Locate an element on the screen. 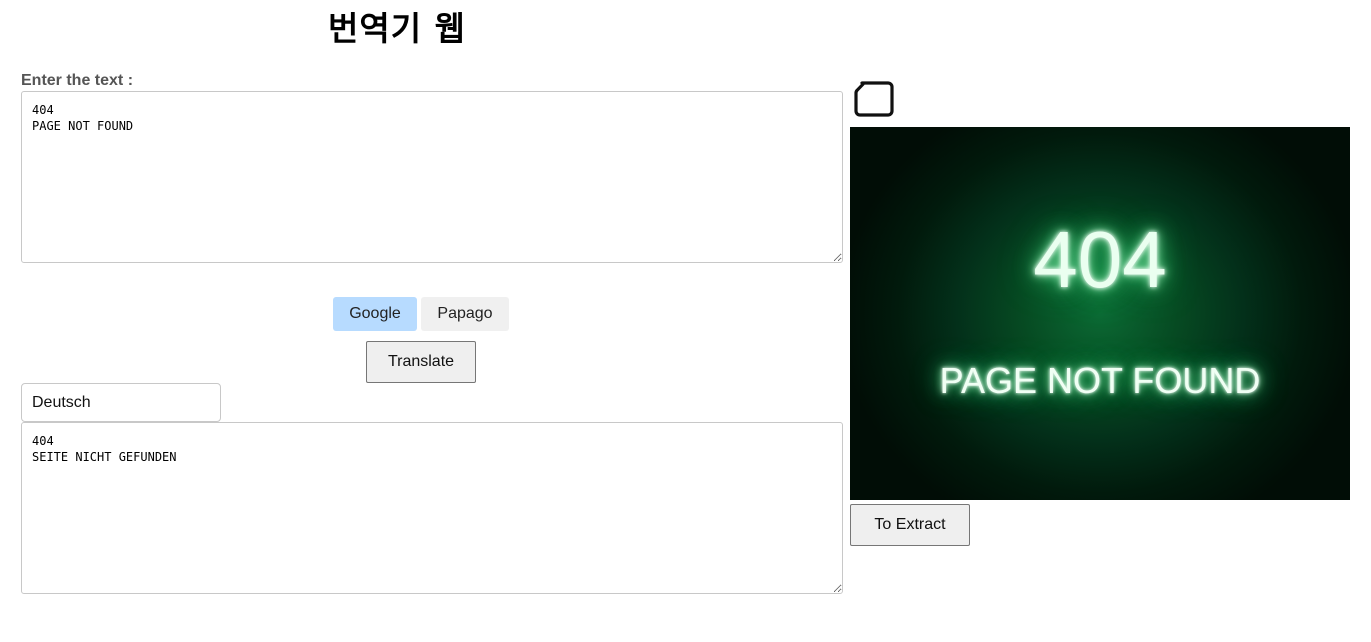 Image resolution: width=1371 pixels, height=642 pixels. source-text-label: Enter the text : is located at coordinates (77, 80).